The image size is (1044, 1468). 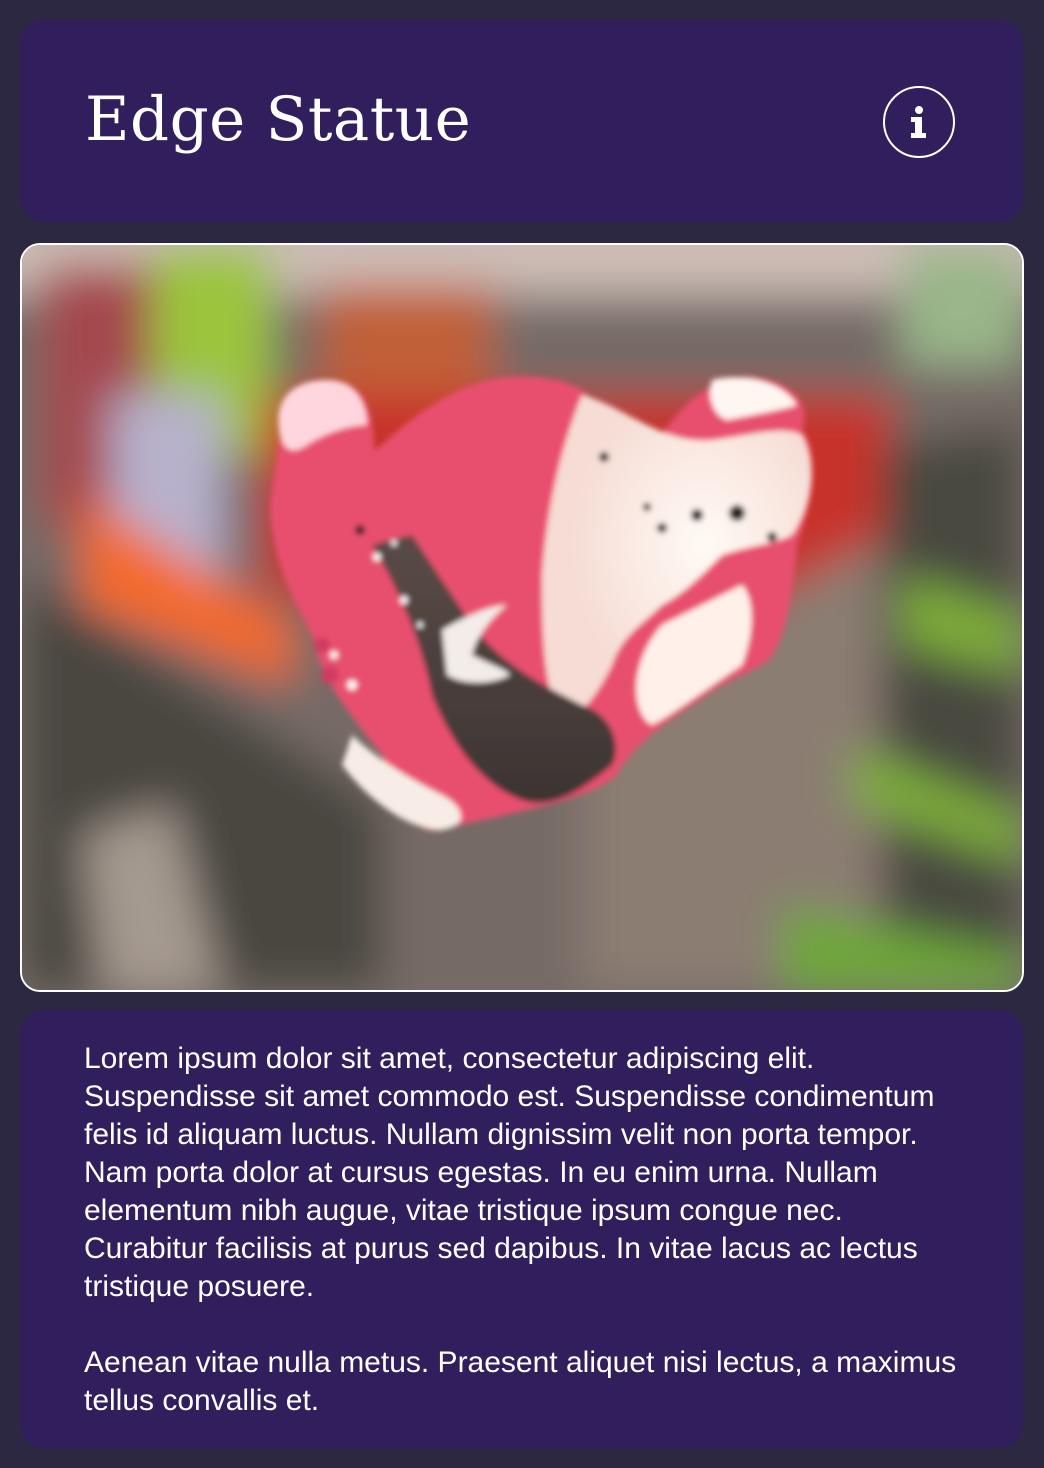 I want to click on page-title: Edge Statue, so click(x=278, y=119).